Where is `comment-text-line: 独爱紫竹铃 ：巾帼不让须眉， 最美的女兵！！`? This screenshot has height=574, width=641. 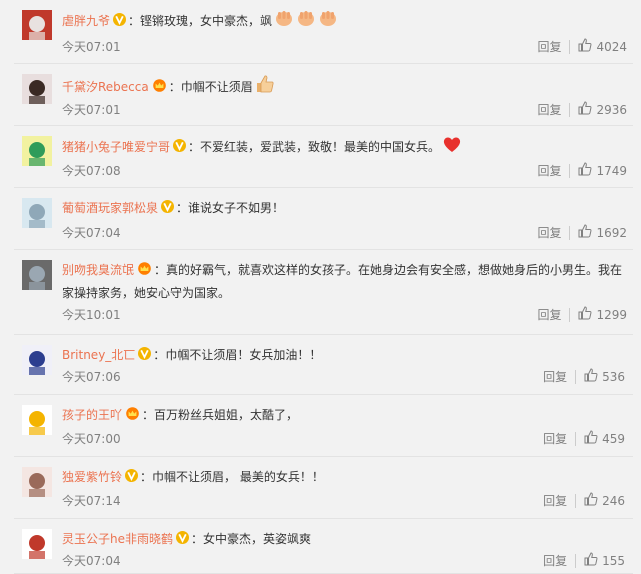 comment-text-line: 独爱紫竹铃 ：巾帼不让须眉， 最美的女兵！！ is located at coordinates (346, 477).